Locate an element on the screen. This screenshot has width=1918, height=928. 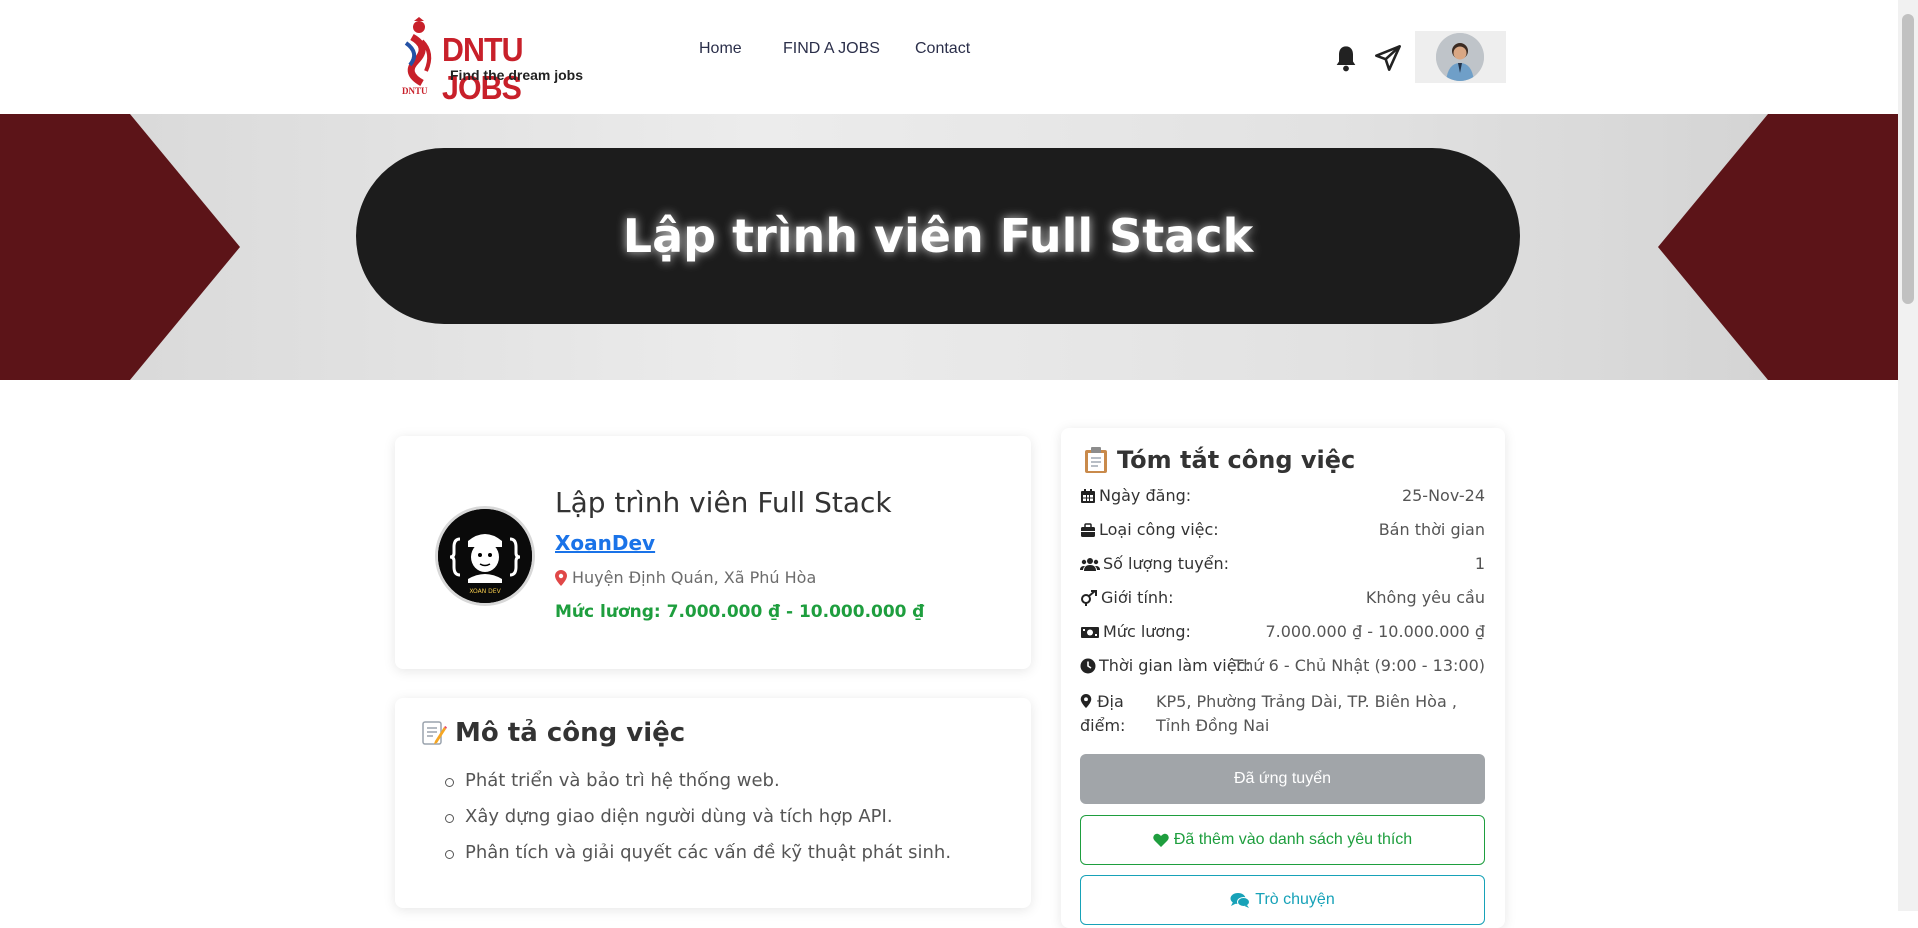
company-logo: XOAN DEV is located at coordinates (485, 556).